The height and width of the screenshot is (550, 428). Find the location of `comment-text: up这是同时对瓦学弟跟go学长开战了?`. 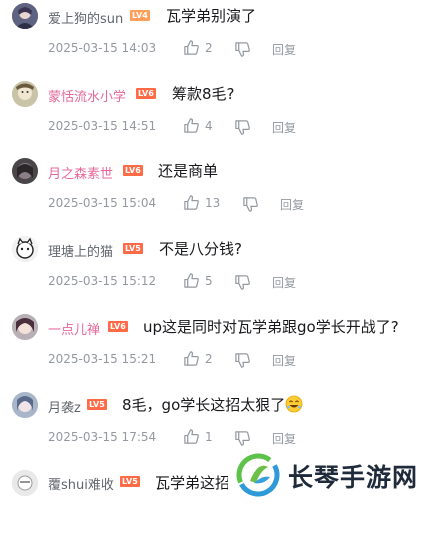

comment-text: up这是同时对瓦学弟跟go学长开战了? is located at coordinates (271, 327).